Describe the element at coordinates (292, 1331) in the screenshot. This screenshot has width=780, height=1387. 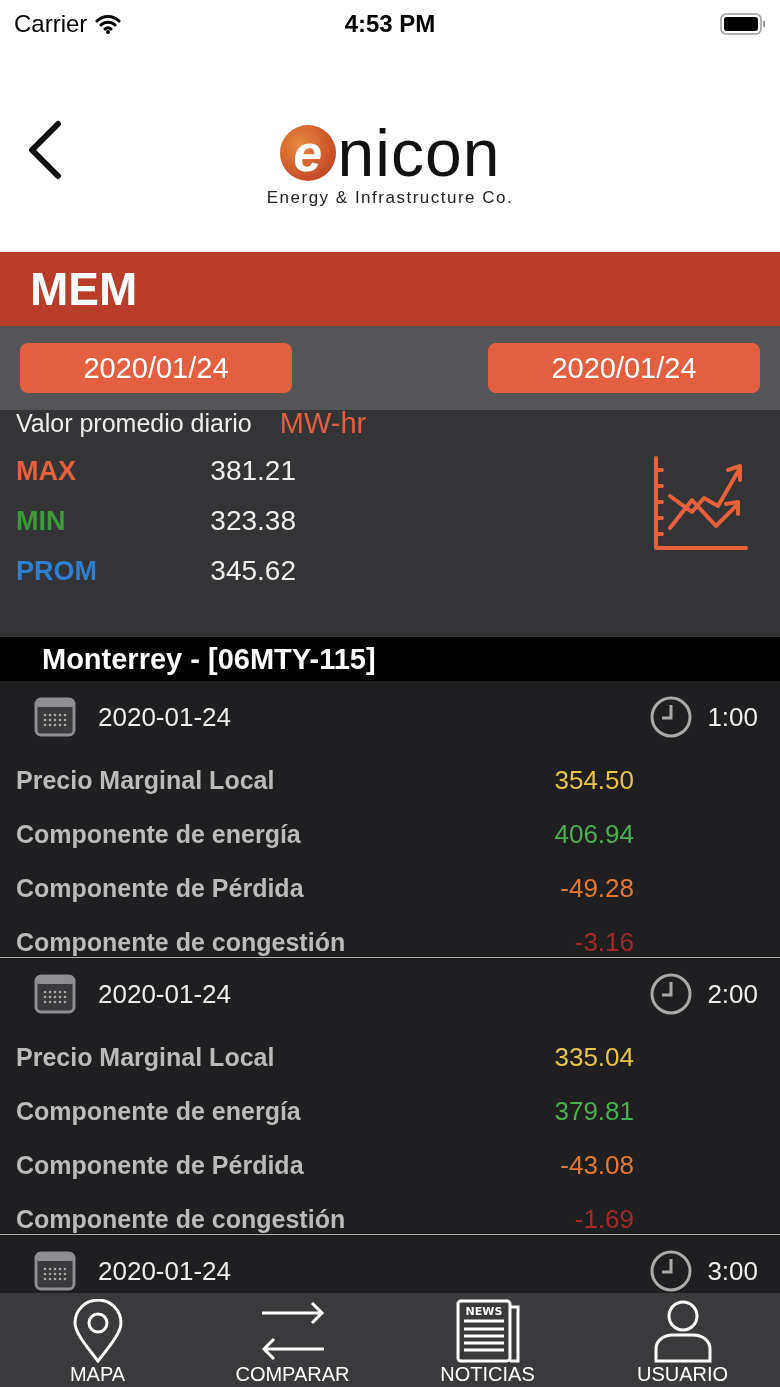
I see `swap-arrows-icon` at that location.